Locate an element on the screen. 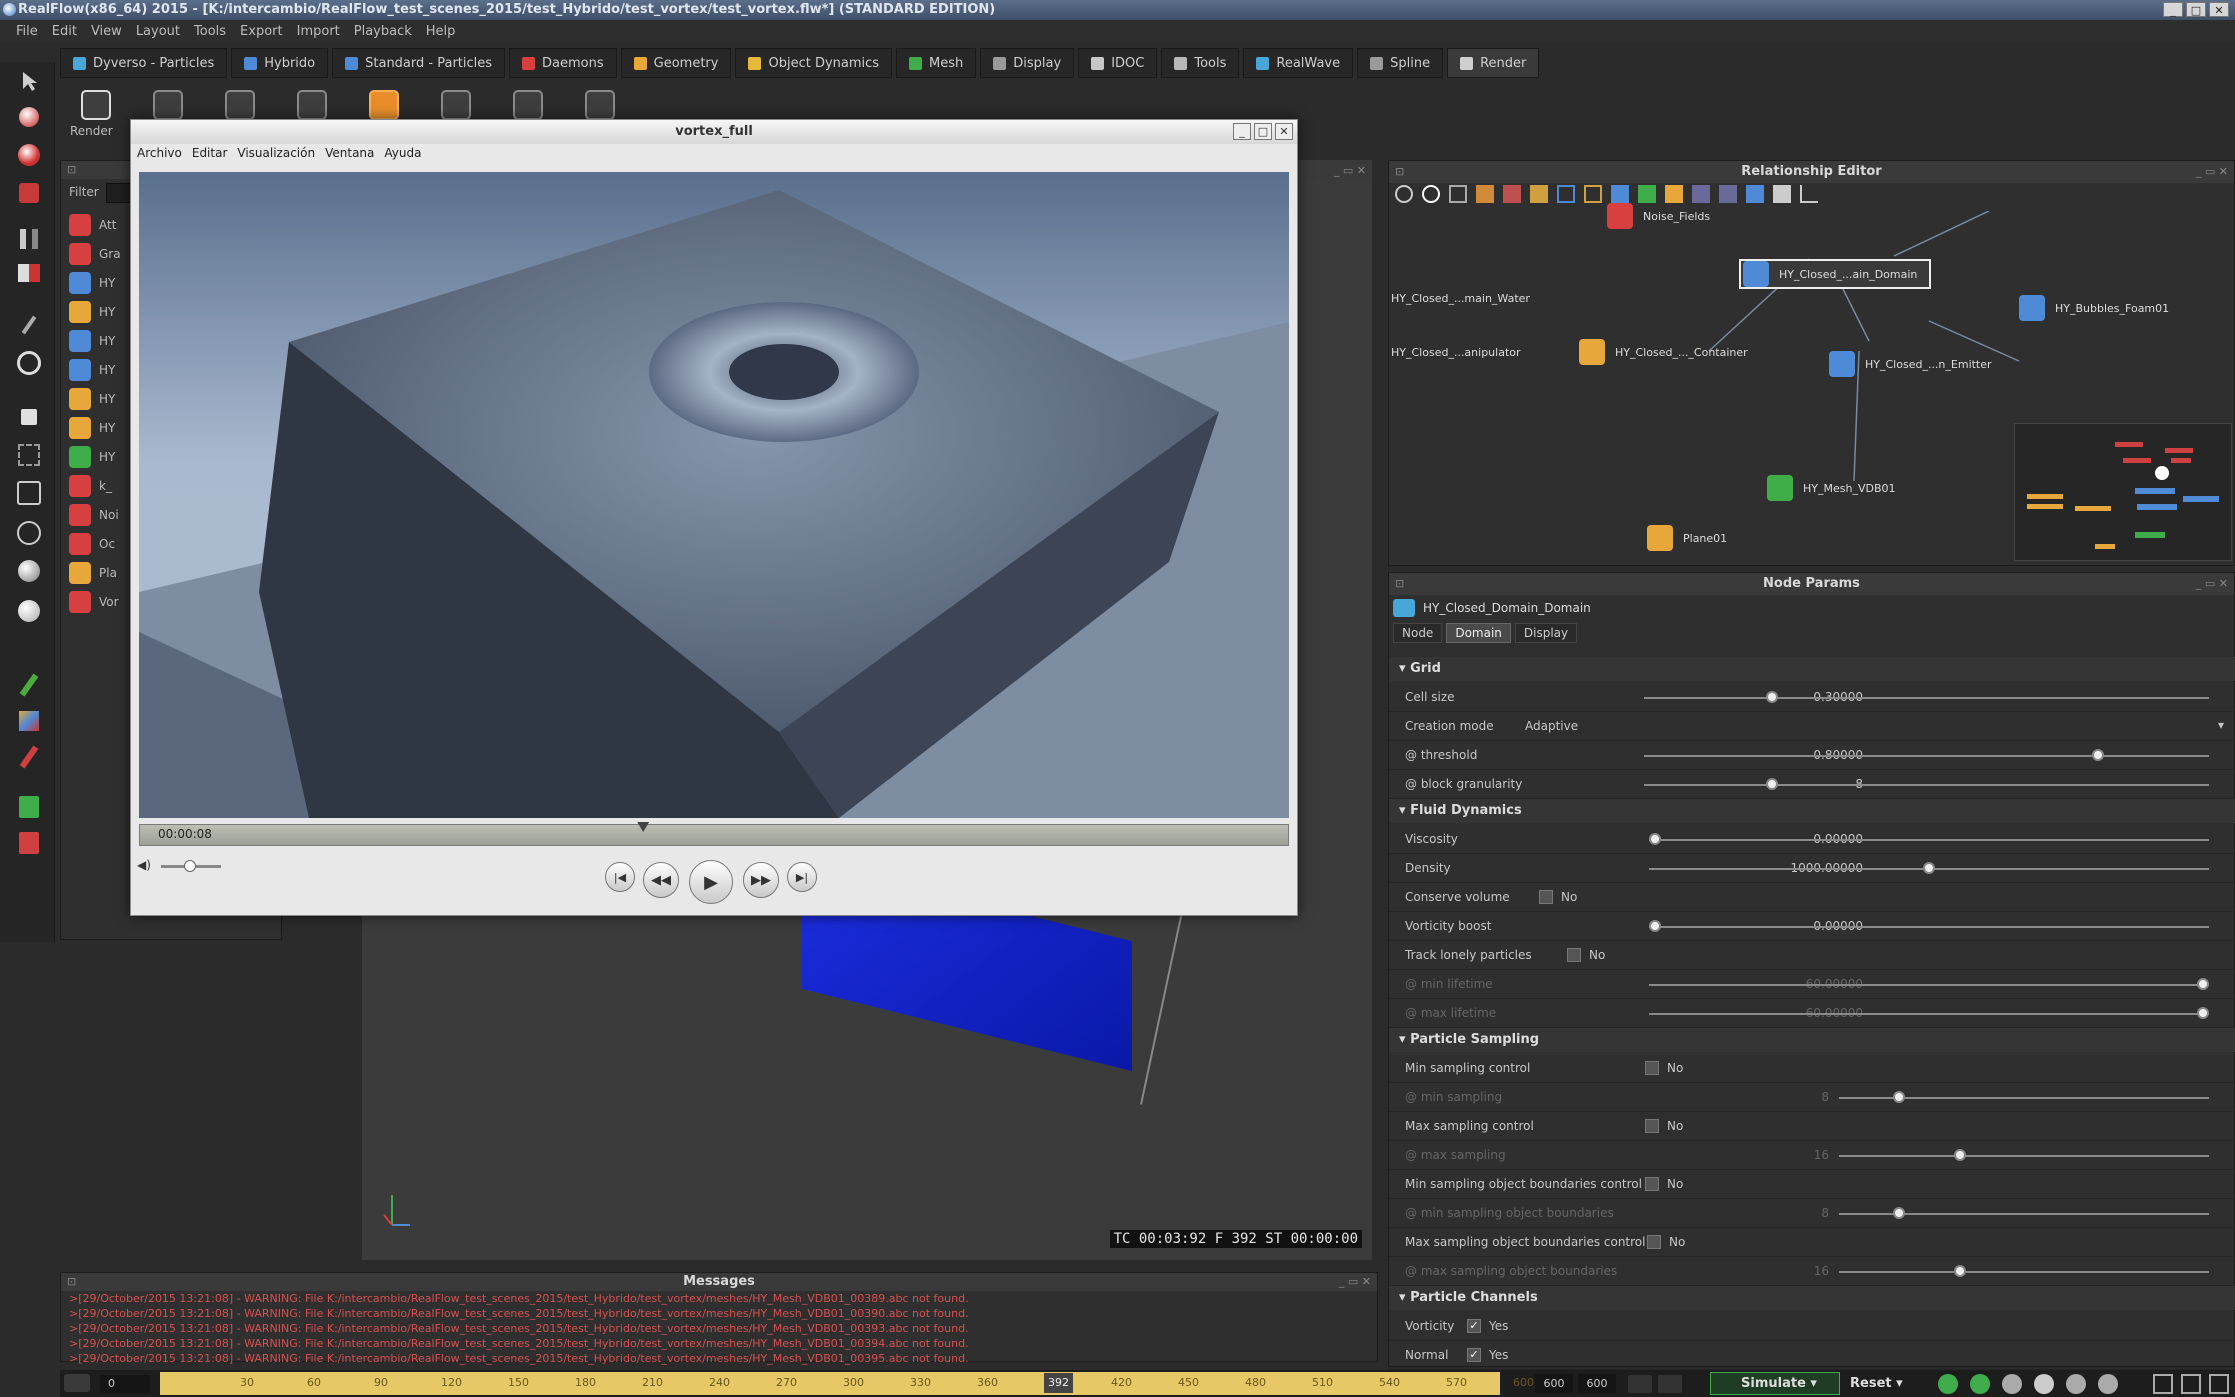 Image resolution: width=2235 pixels, height=1397 pixels. tab-hybrido: Hybrido is located at coordinates (280, 63).